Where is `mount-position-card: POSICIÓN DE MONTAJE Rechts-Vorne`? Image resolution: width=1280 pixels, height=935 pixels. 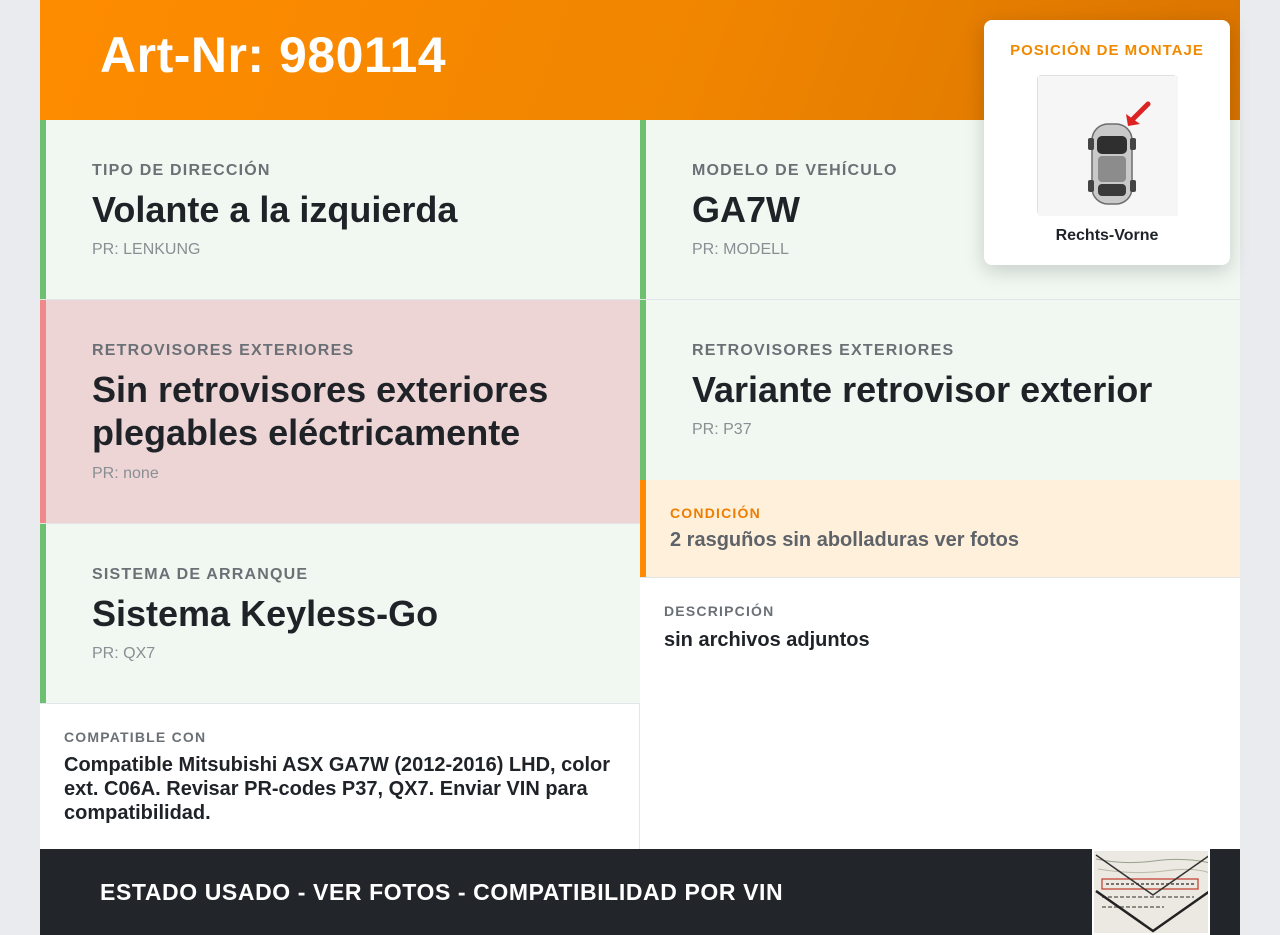
mount-position-card: POSICIÓN DE MONTAJE Rechts-Vorne is located at coordinates (1107, 142).